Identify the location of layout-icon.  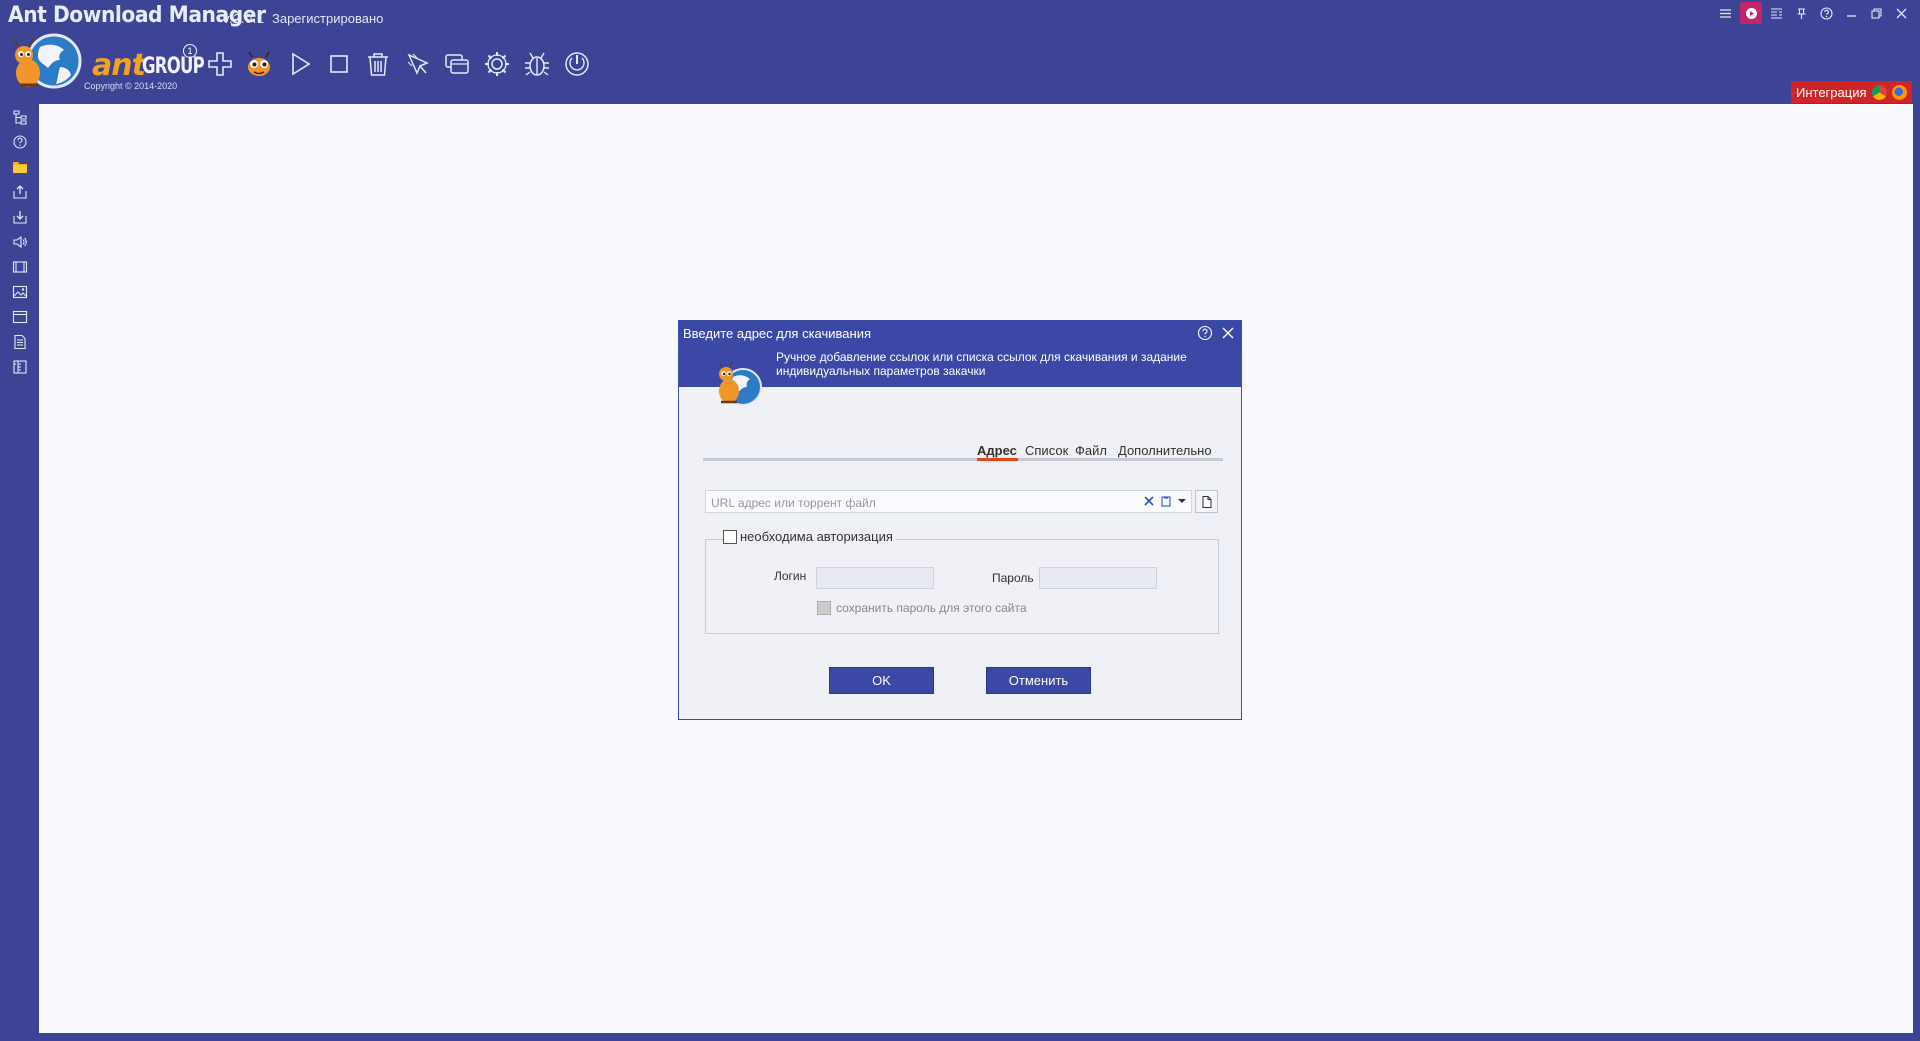
(1776, 13).